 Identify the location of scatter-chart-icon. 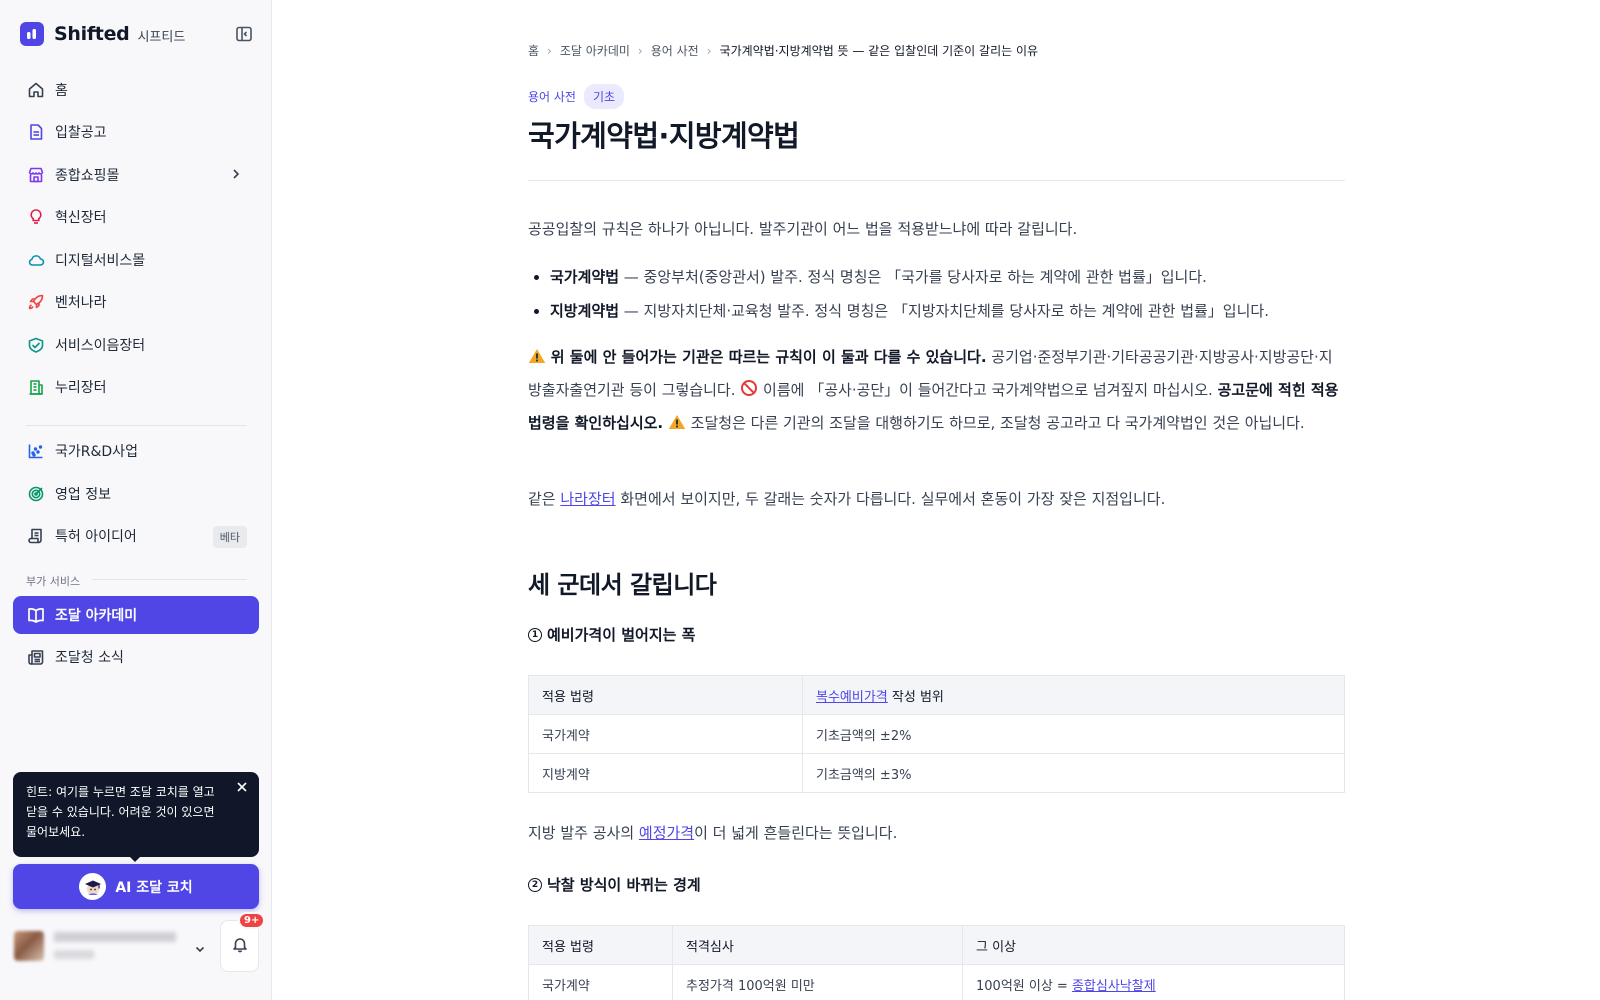
(36, 451).